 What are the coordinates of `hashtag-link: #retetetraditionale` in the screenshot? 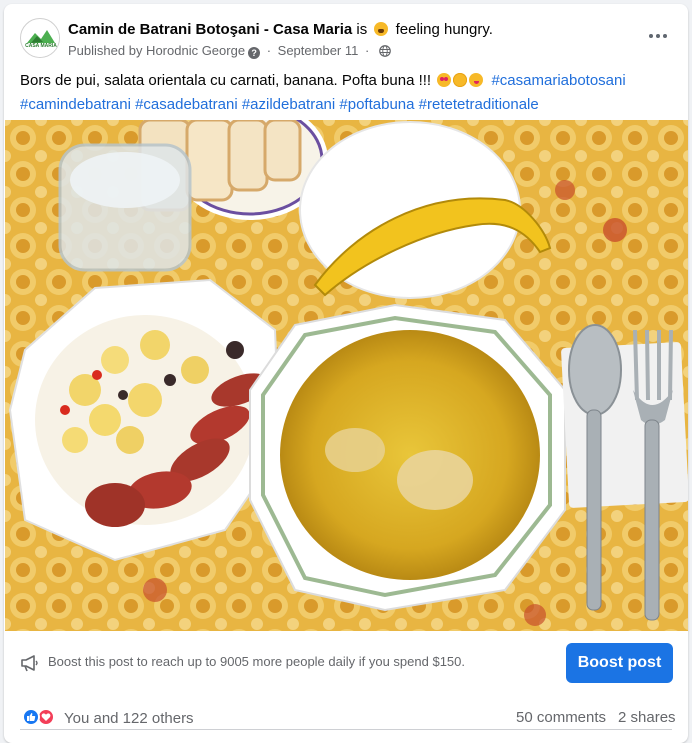 It's located at (479, 104).